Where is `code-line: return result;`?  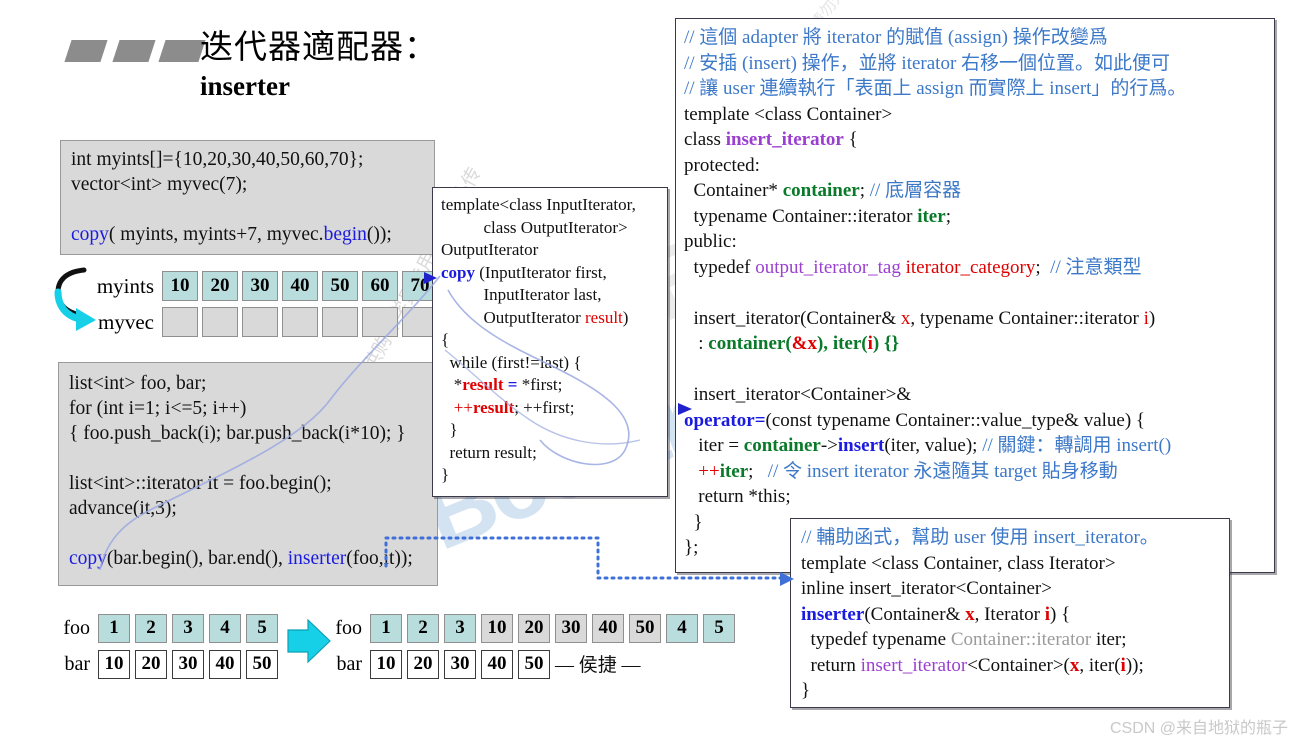
code-line: return result; is located at coordinates (551, 453).